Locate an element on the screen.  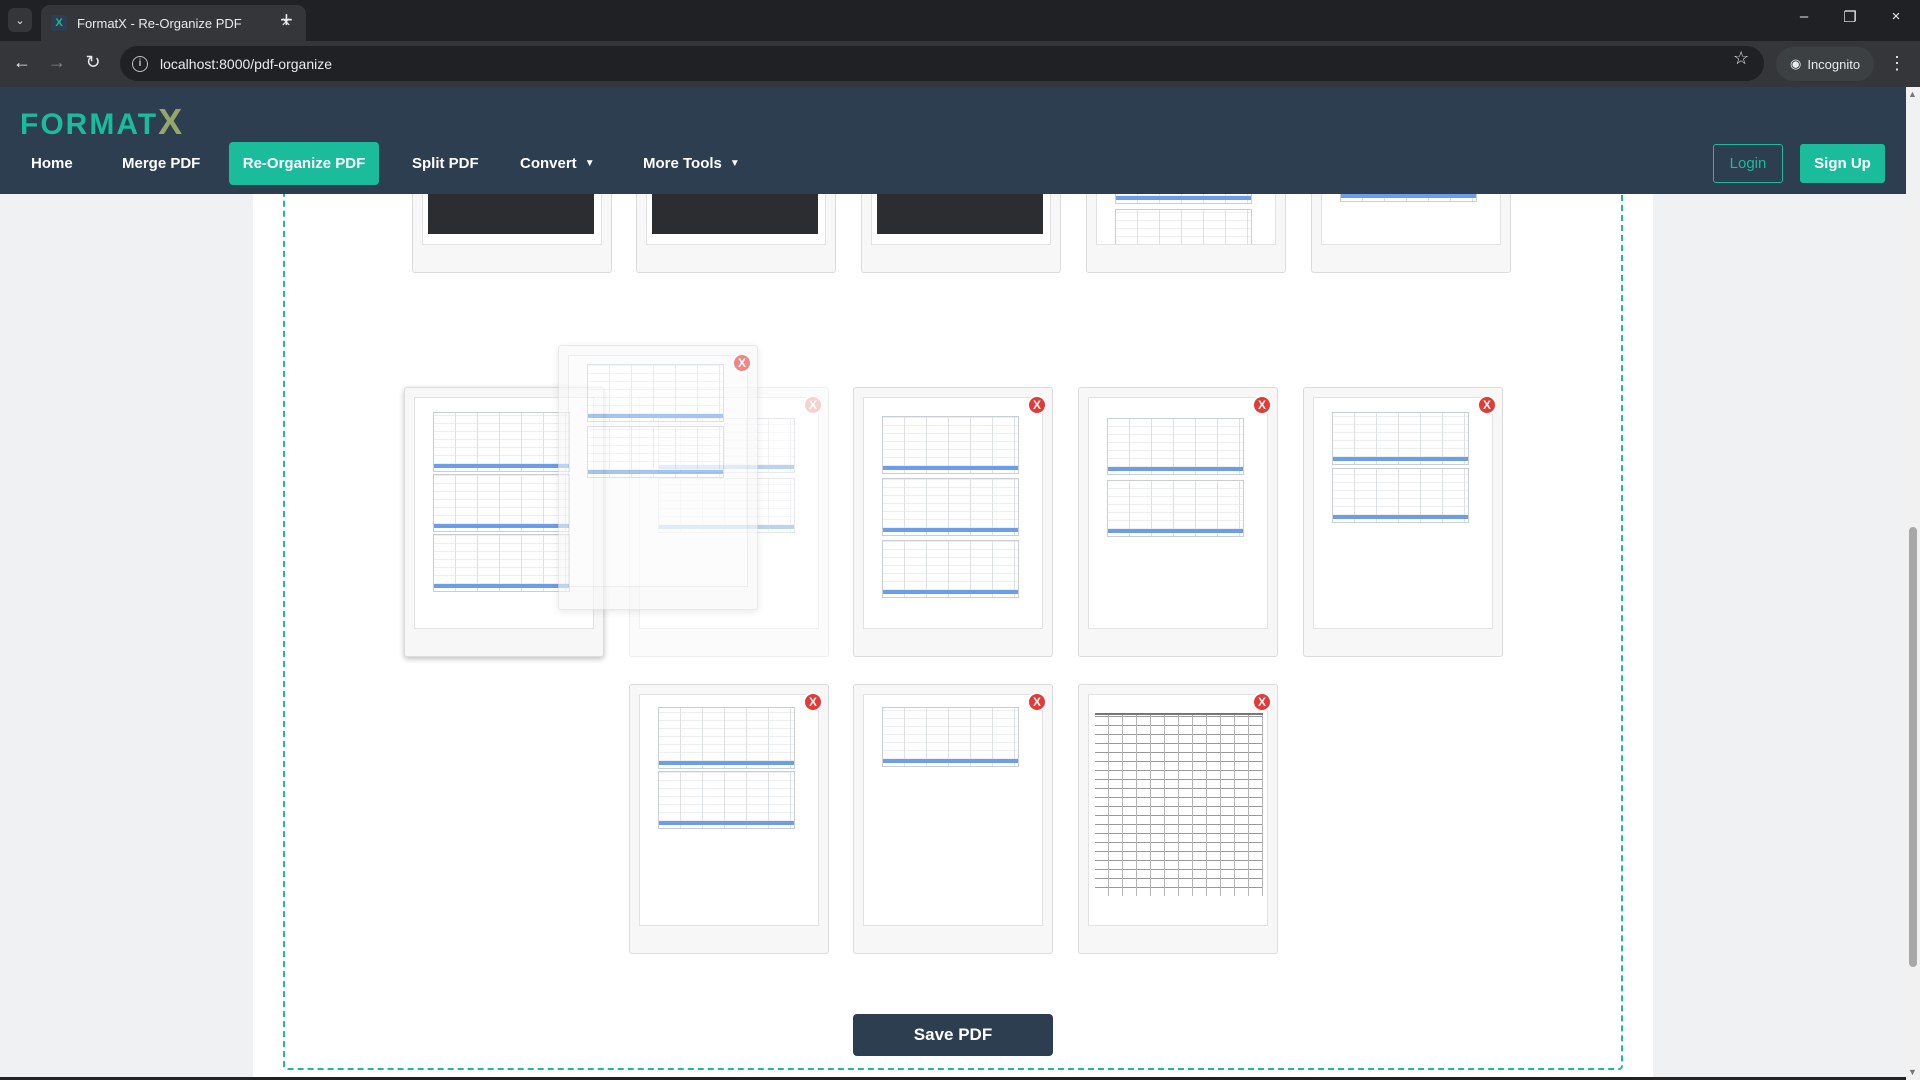
nav-more-tools: More Tools ▼ is located at coordinates (691, 163).